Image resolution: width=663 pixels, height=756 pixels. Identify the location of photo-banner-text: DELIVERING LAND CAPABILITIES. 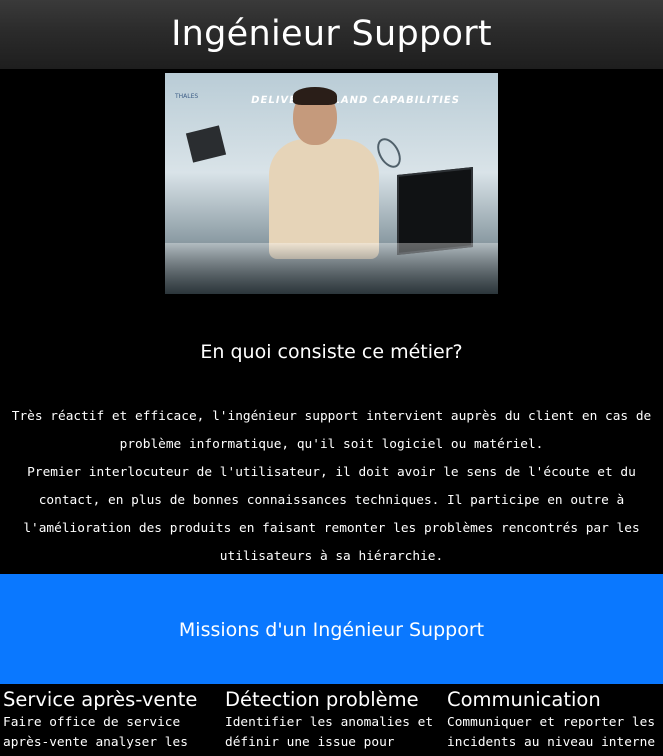
(355, 100).